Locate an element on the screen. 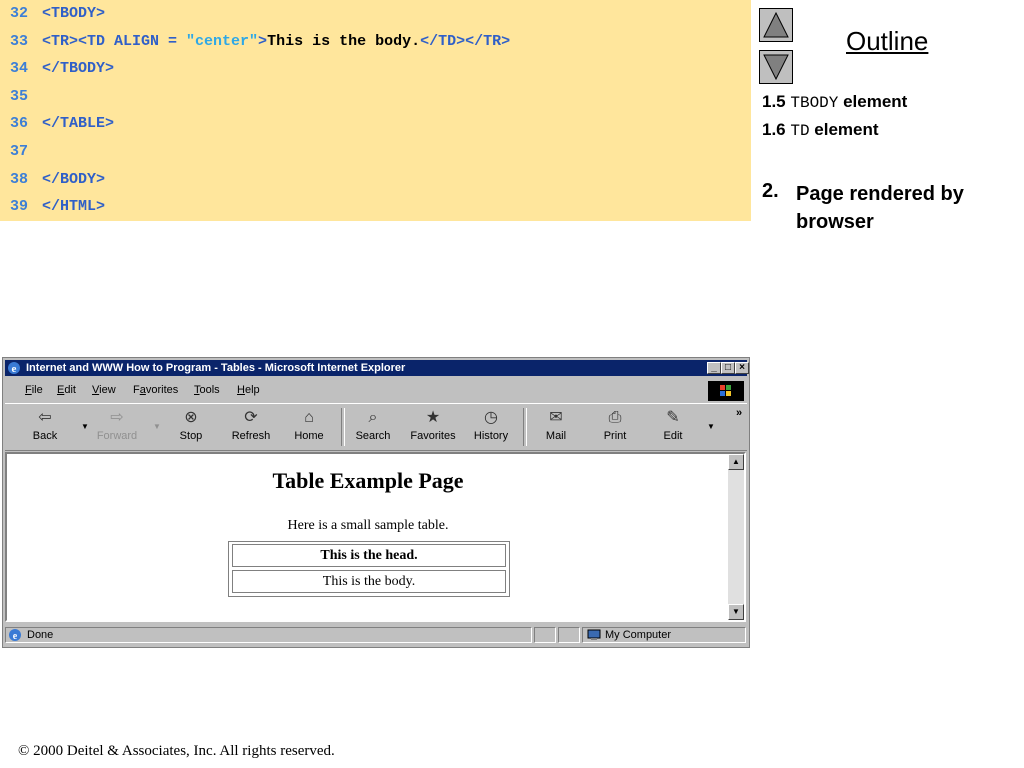  outline-title: Outline is located at coordinates (887, 41).